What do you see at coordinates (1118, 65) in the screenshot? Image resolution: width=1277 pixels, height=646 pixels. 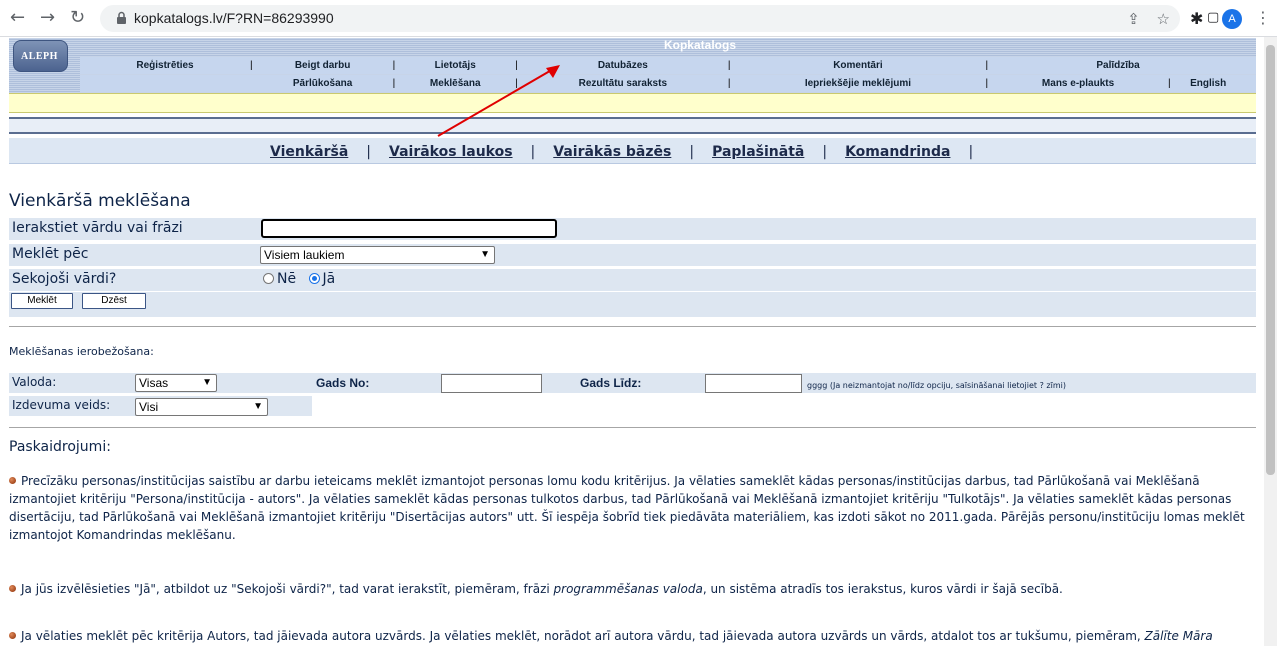 I see `menu-help: Palīdzība` at bounding box center [1118, 65].